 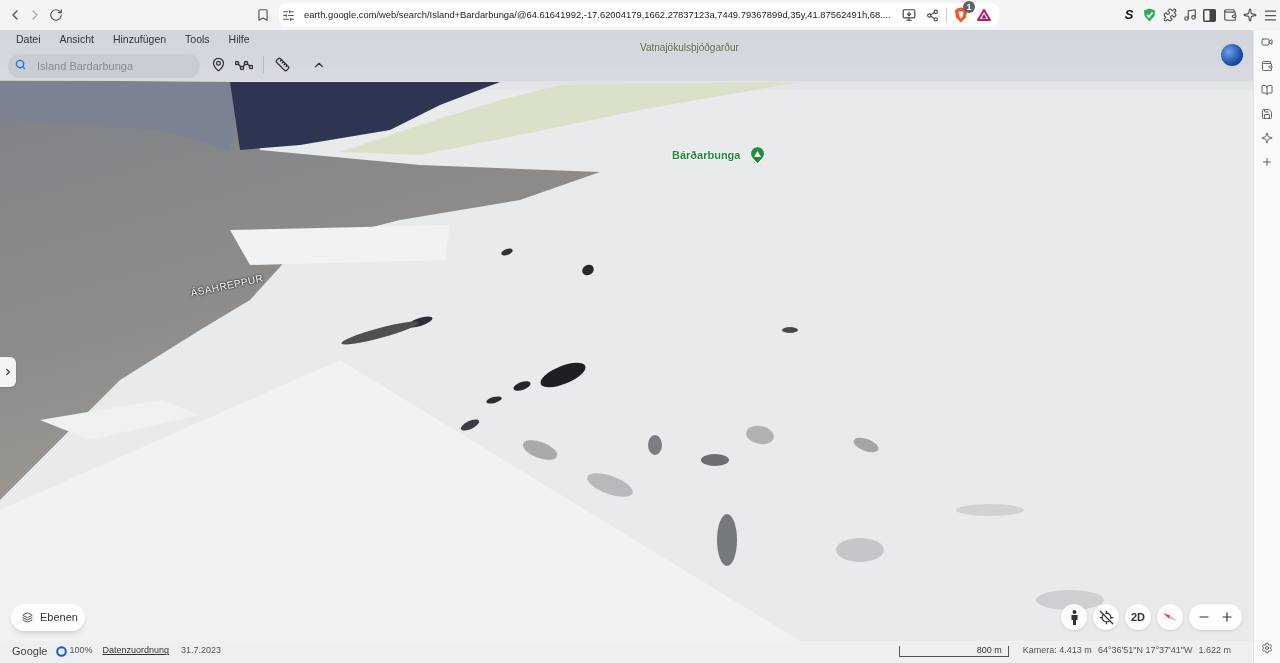 What do you see at coordinates (218, 64) in the screenshot?
I see `placemark-icon` at bounding box center [218, 64].